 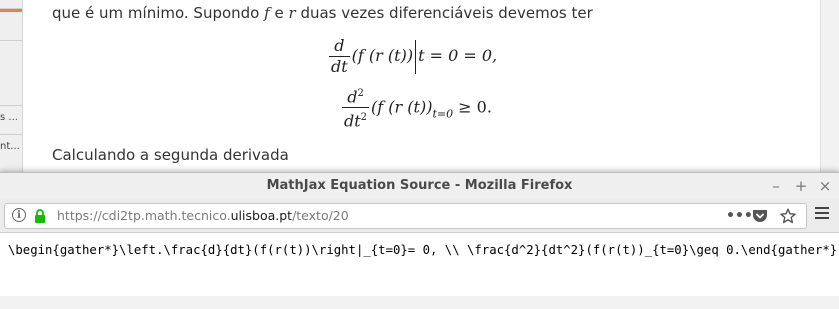 What do you see at coordinates (292, 13) in the screenshot?
I see `math-var-r: r` at bounding box center [292, 13].